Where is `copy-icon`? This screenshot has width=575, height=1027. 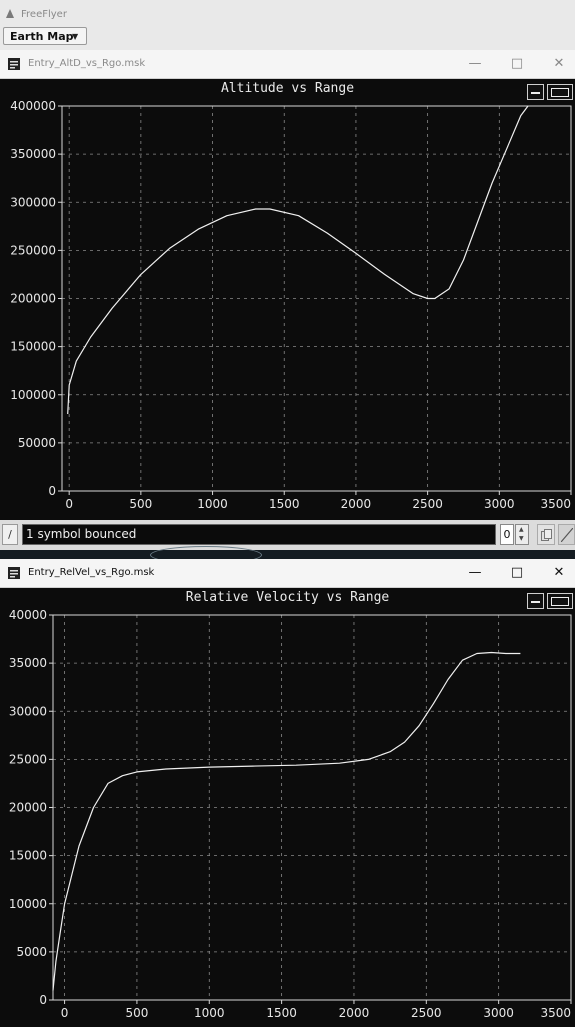 copy-icon is located at coordinates (546, 535).